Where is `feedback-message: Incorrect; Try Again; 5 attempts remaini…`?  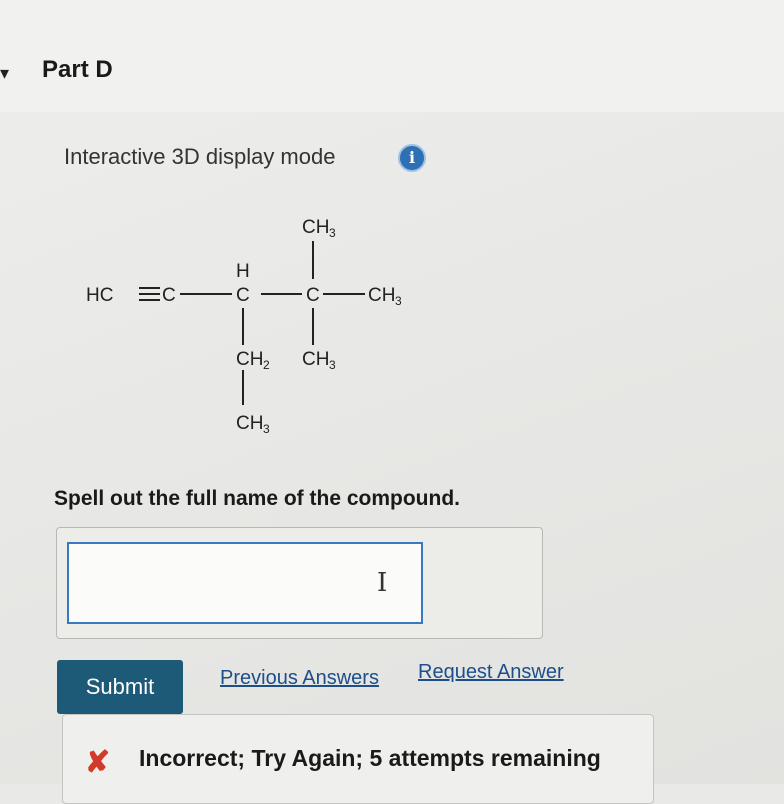
feedback-message: Incorrect; Try Again; 5 attempts remaini… is located at coordinates (370, 758).